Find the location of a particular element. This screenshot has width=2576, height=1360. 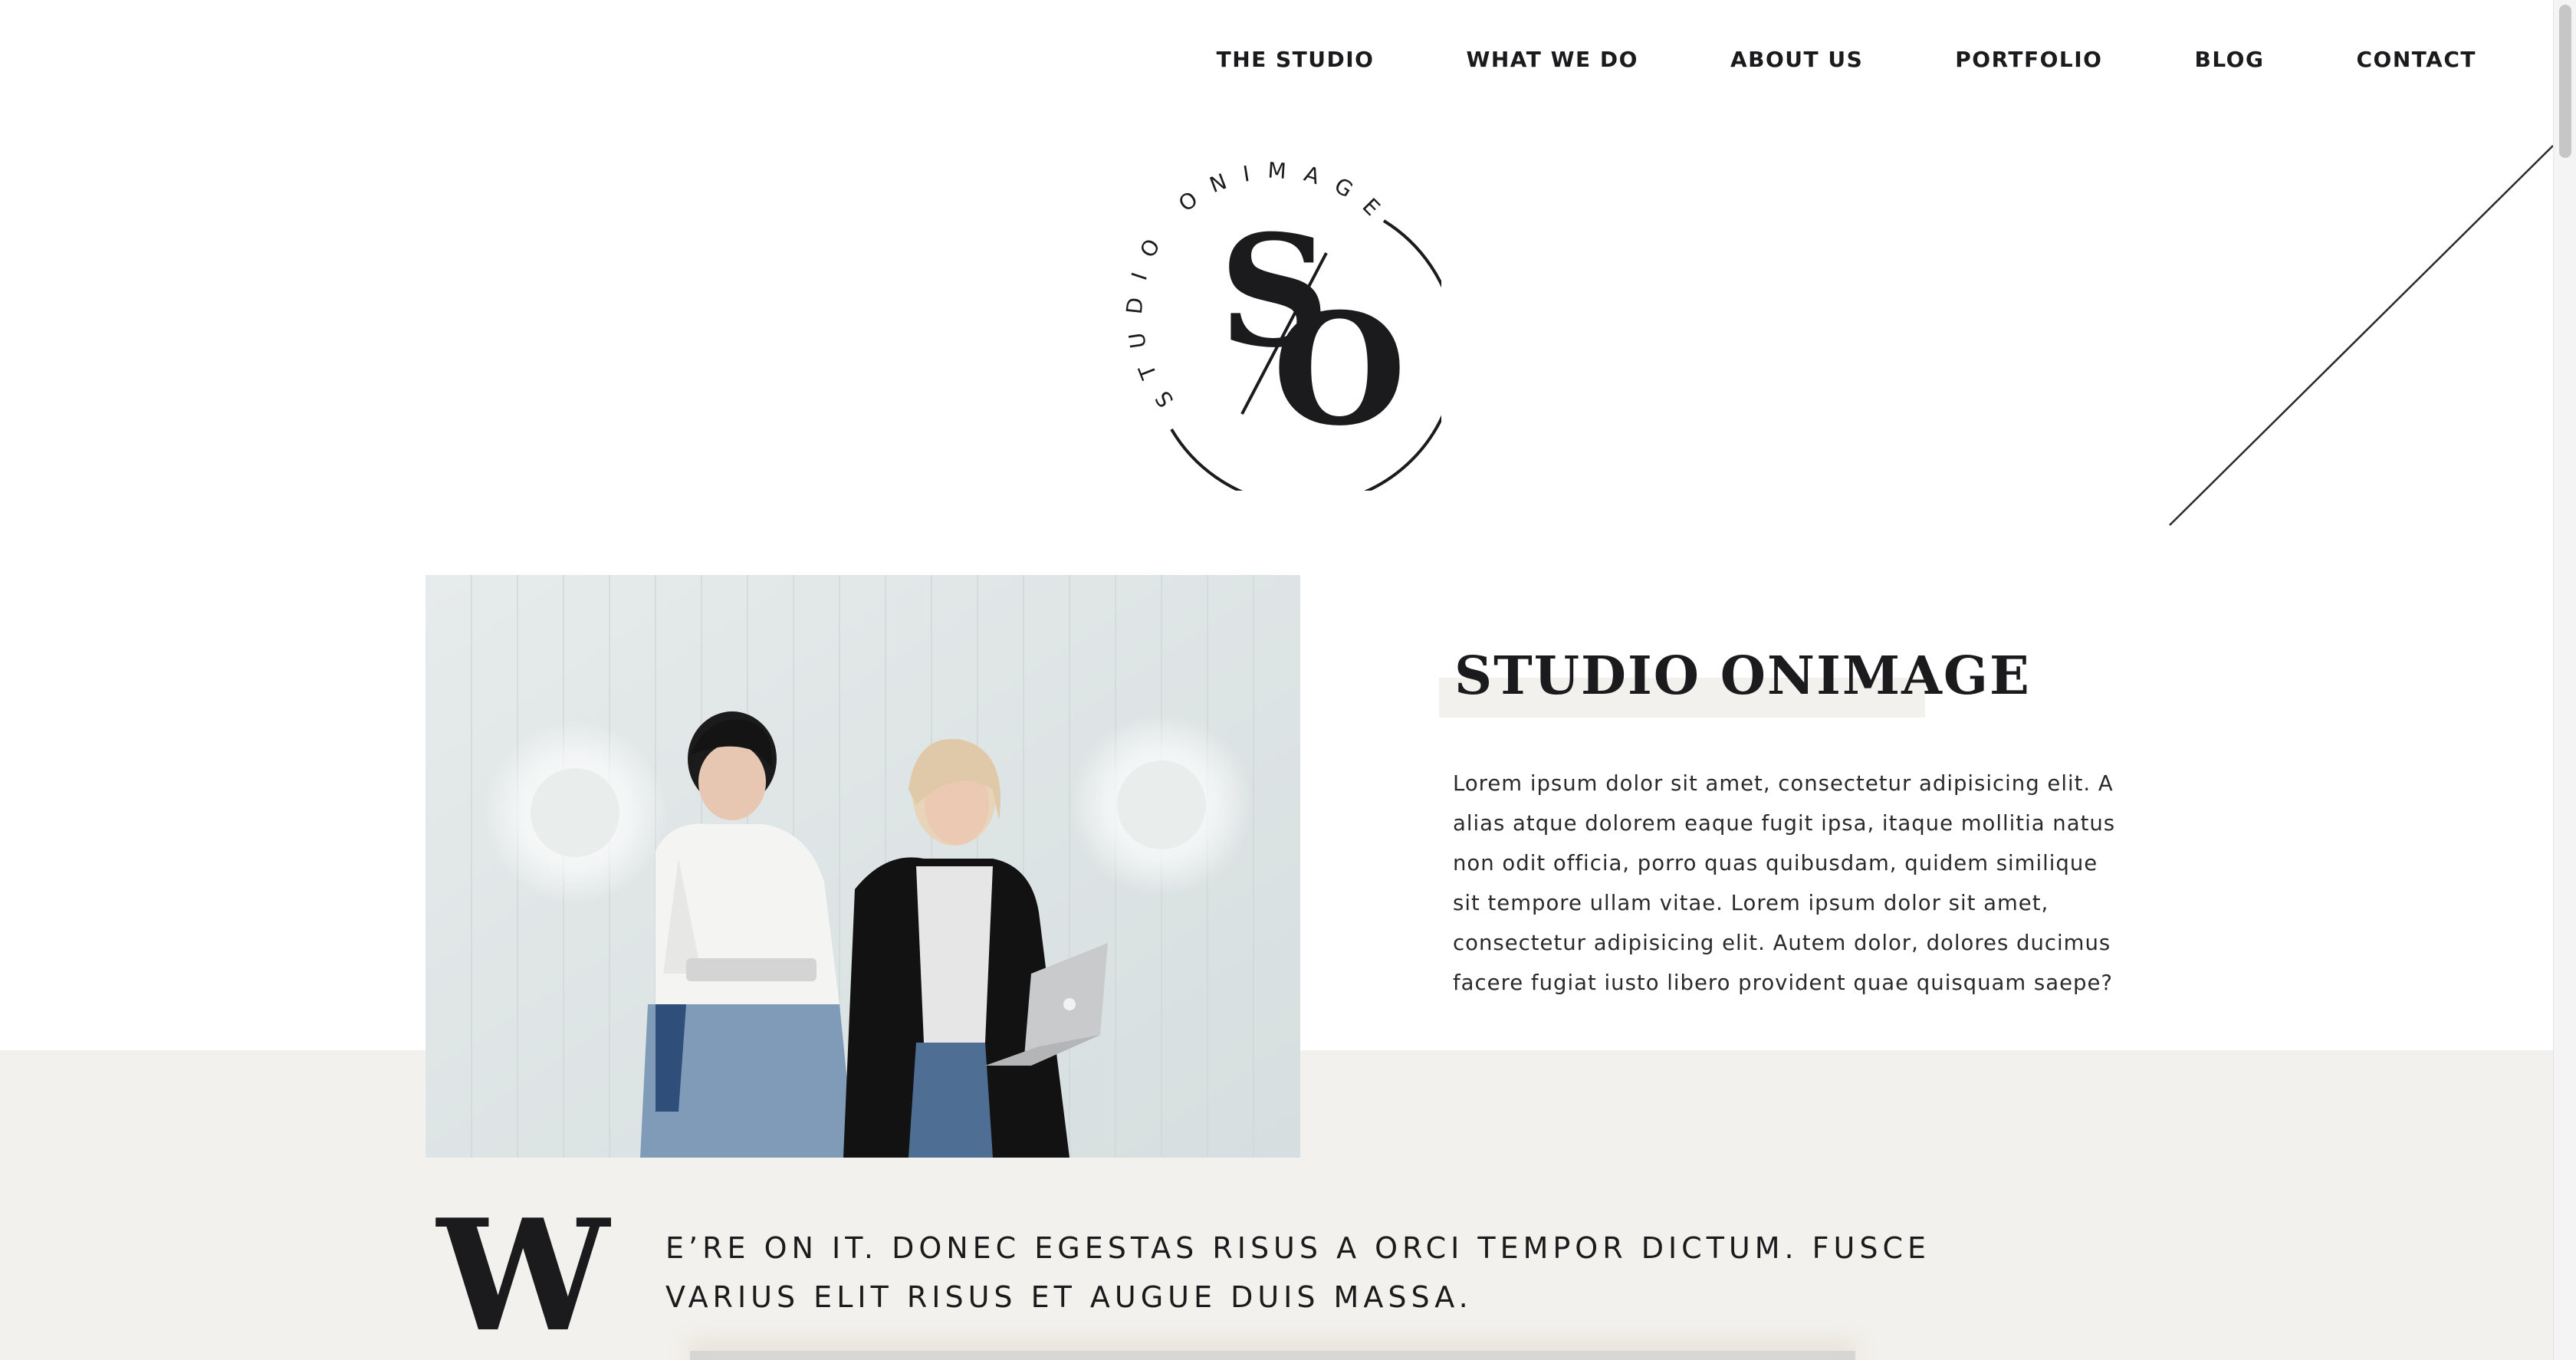

page-title: STUDIO ONIMAGE is located at coordinates (1743, 676).